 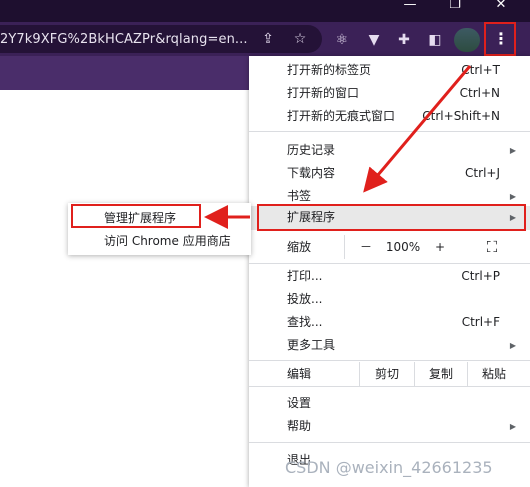 I want to click on annotation-arrow-to-extensions, so click(x=417, y=129).